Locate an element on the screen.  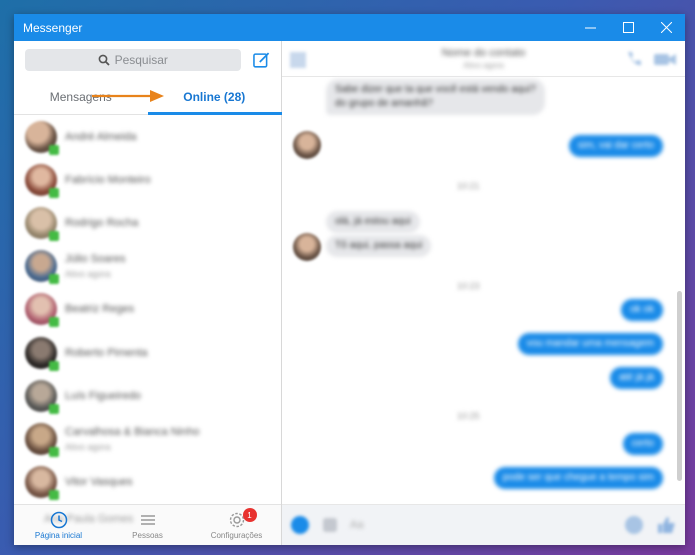
tab-online: Online (28) is located at coordinates (215, 96).